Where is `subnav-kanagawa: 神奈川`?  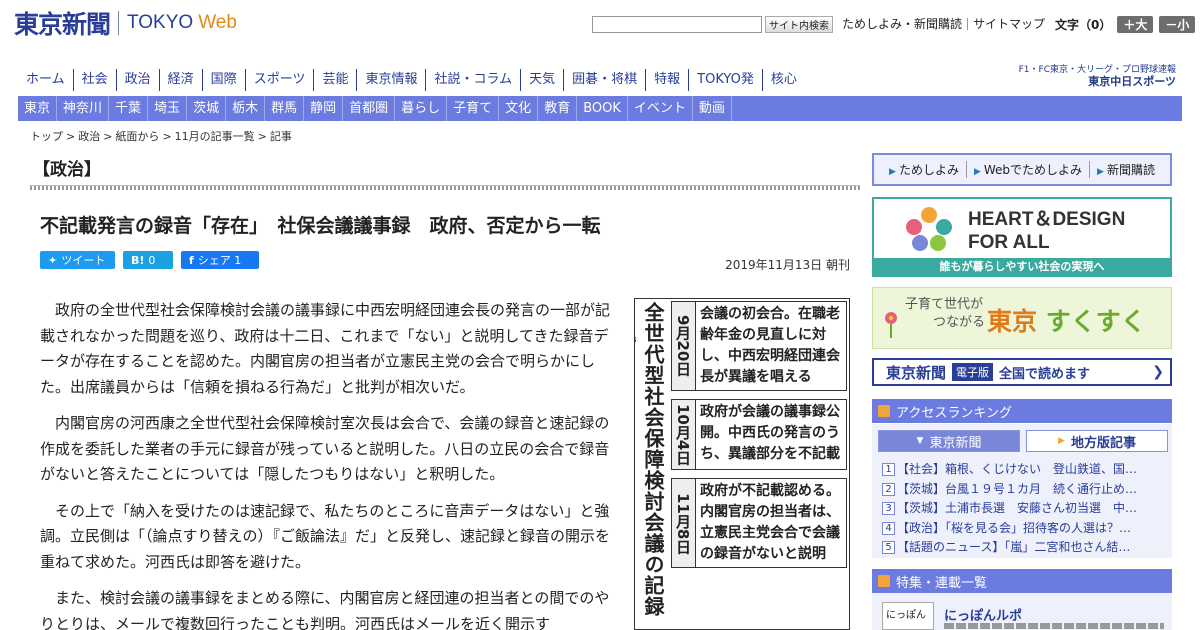 subnav-kanagawa: 神奈川 is located at coordinates (83, 108).